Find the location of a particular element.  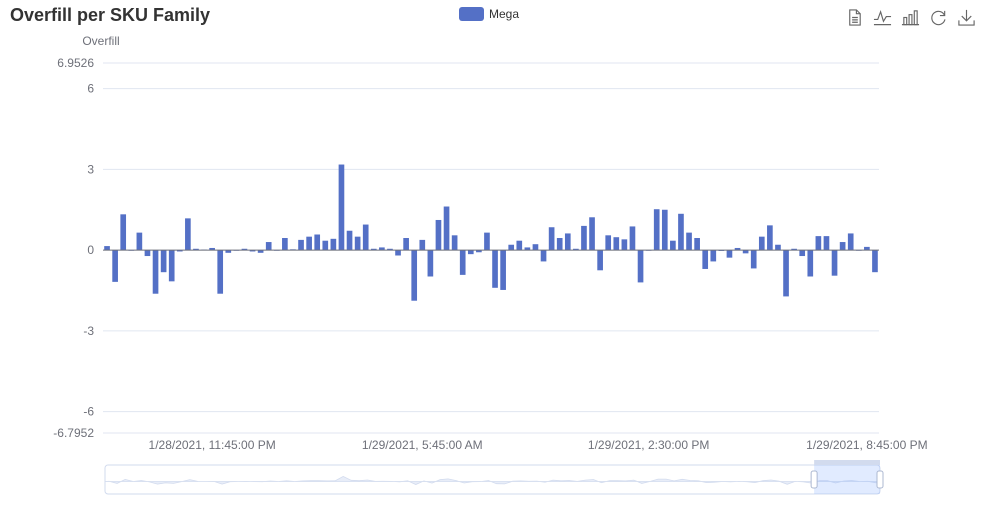

zoom-frame is located at coordinates (492, 479).